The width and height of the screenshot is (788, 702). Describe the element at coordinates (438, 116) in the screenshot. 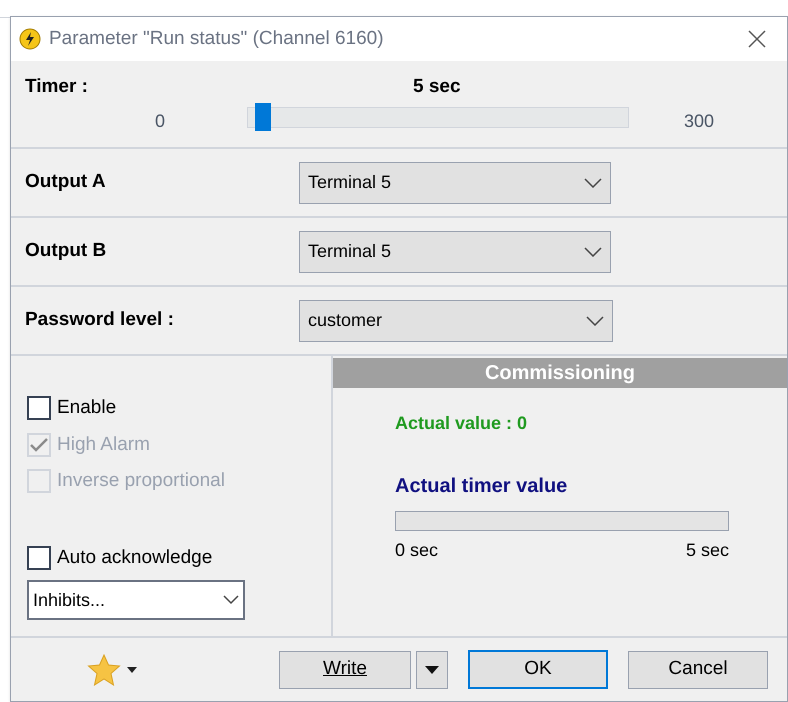

I see `timer-slider` at that location.